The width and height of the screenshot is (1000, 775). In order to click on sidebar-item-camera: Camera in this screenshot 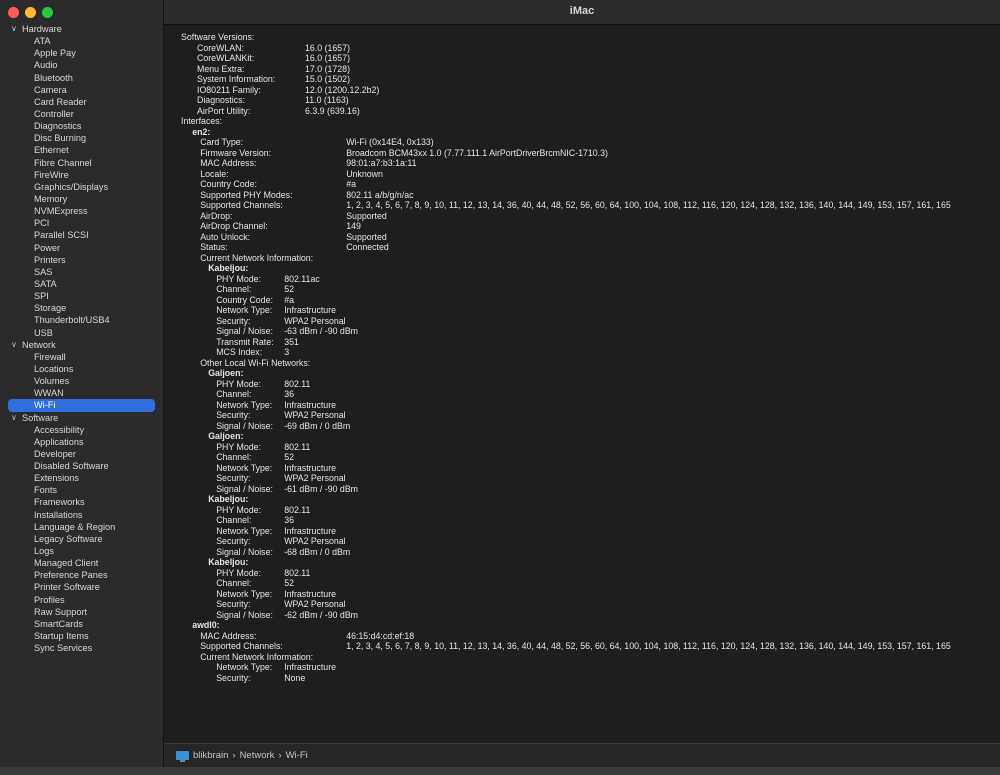, I will do `click(81, 90)`.